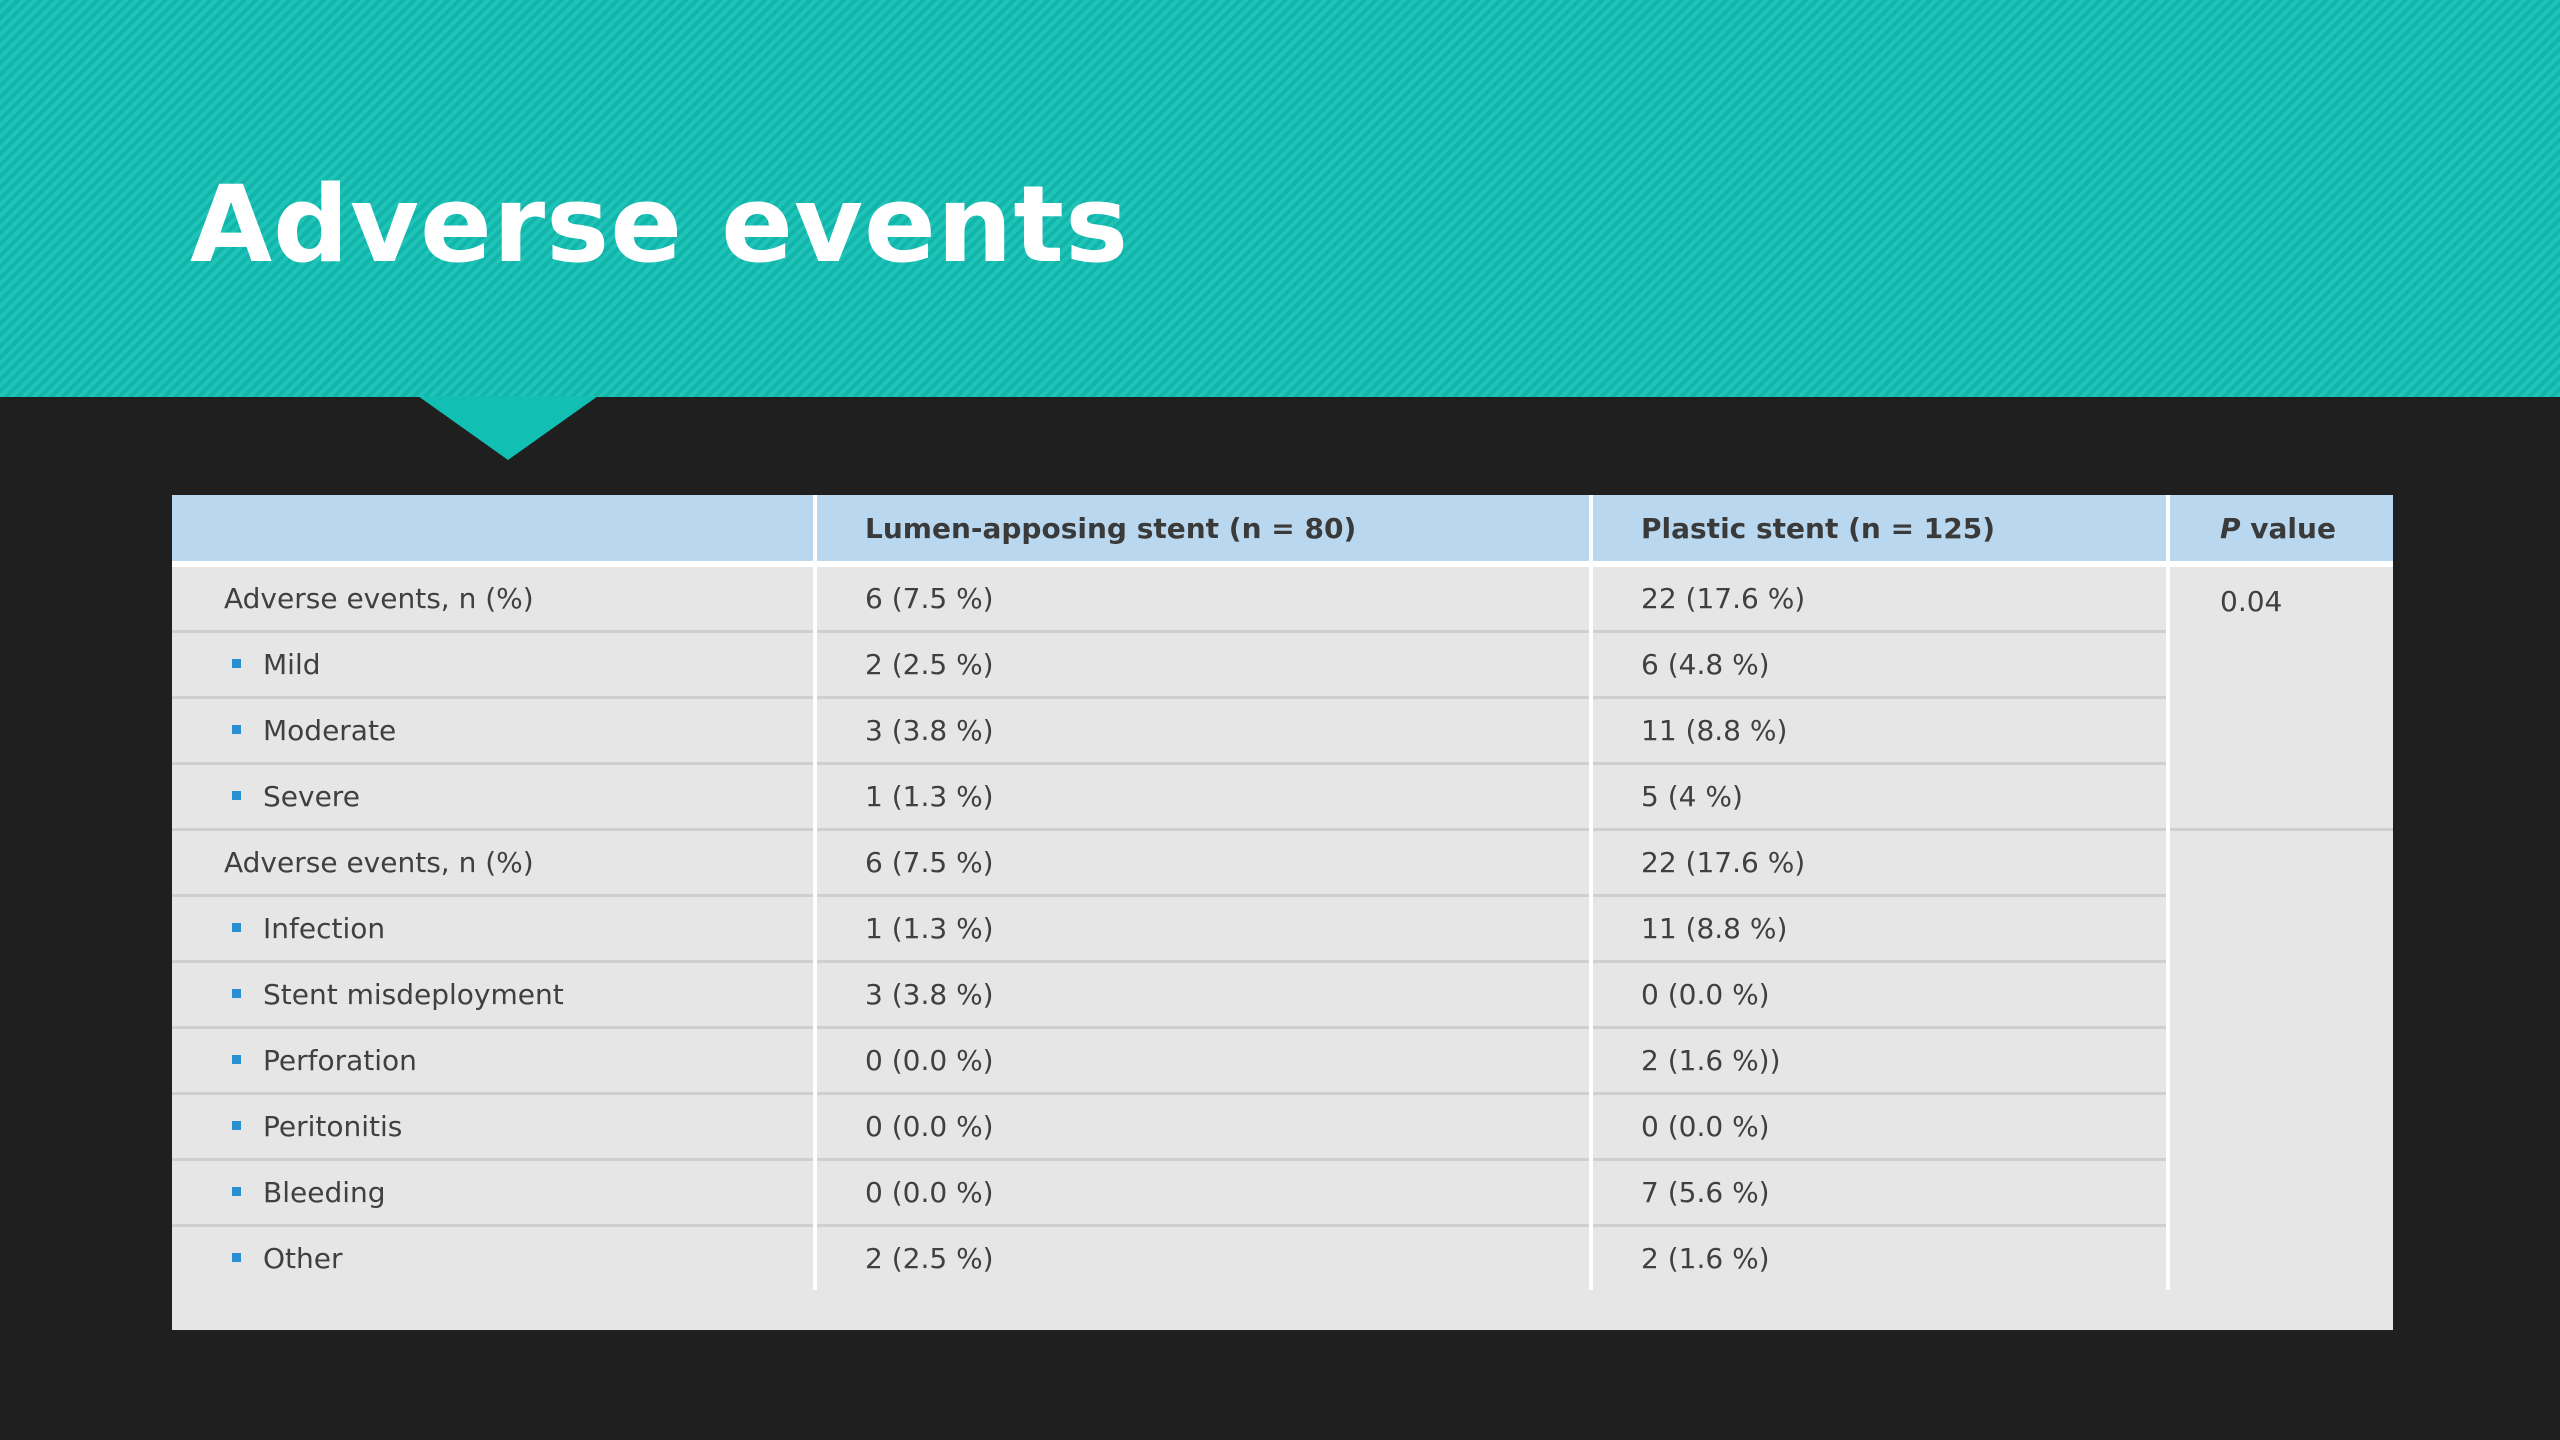  I want to click on row-label-text: Moderate, so click(330, 730).